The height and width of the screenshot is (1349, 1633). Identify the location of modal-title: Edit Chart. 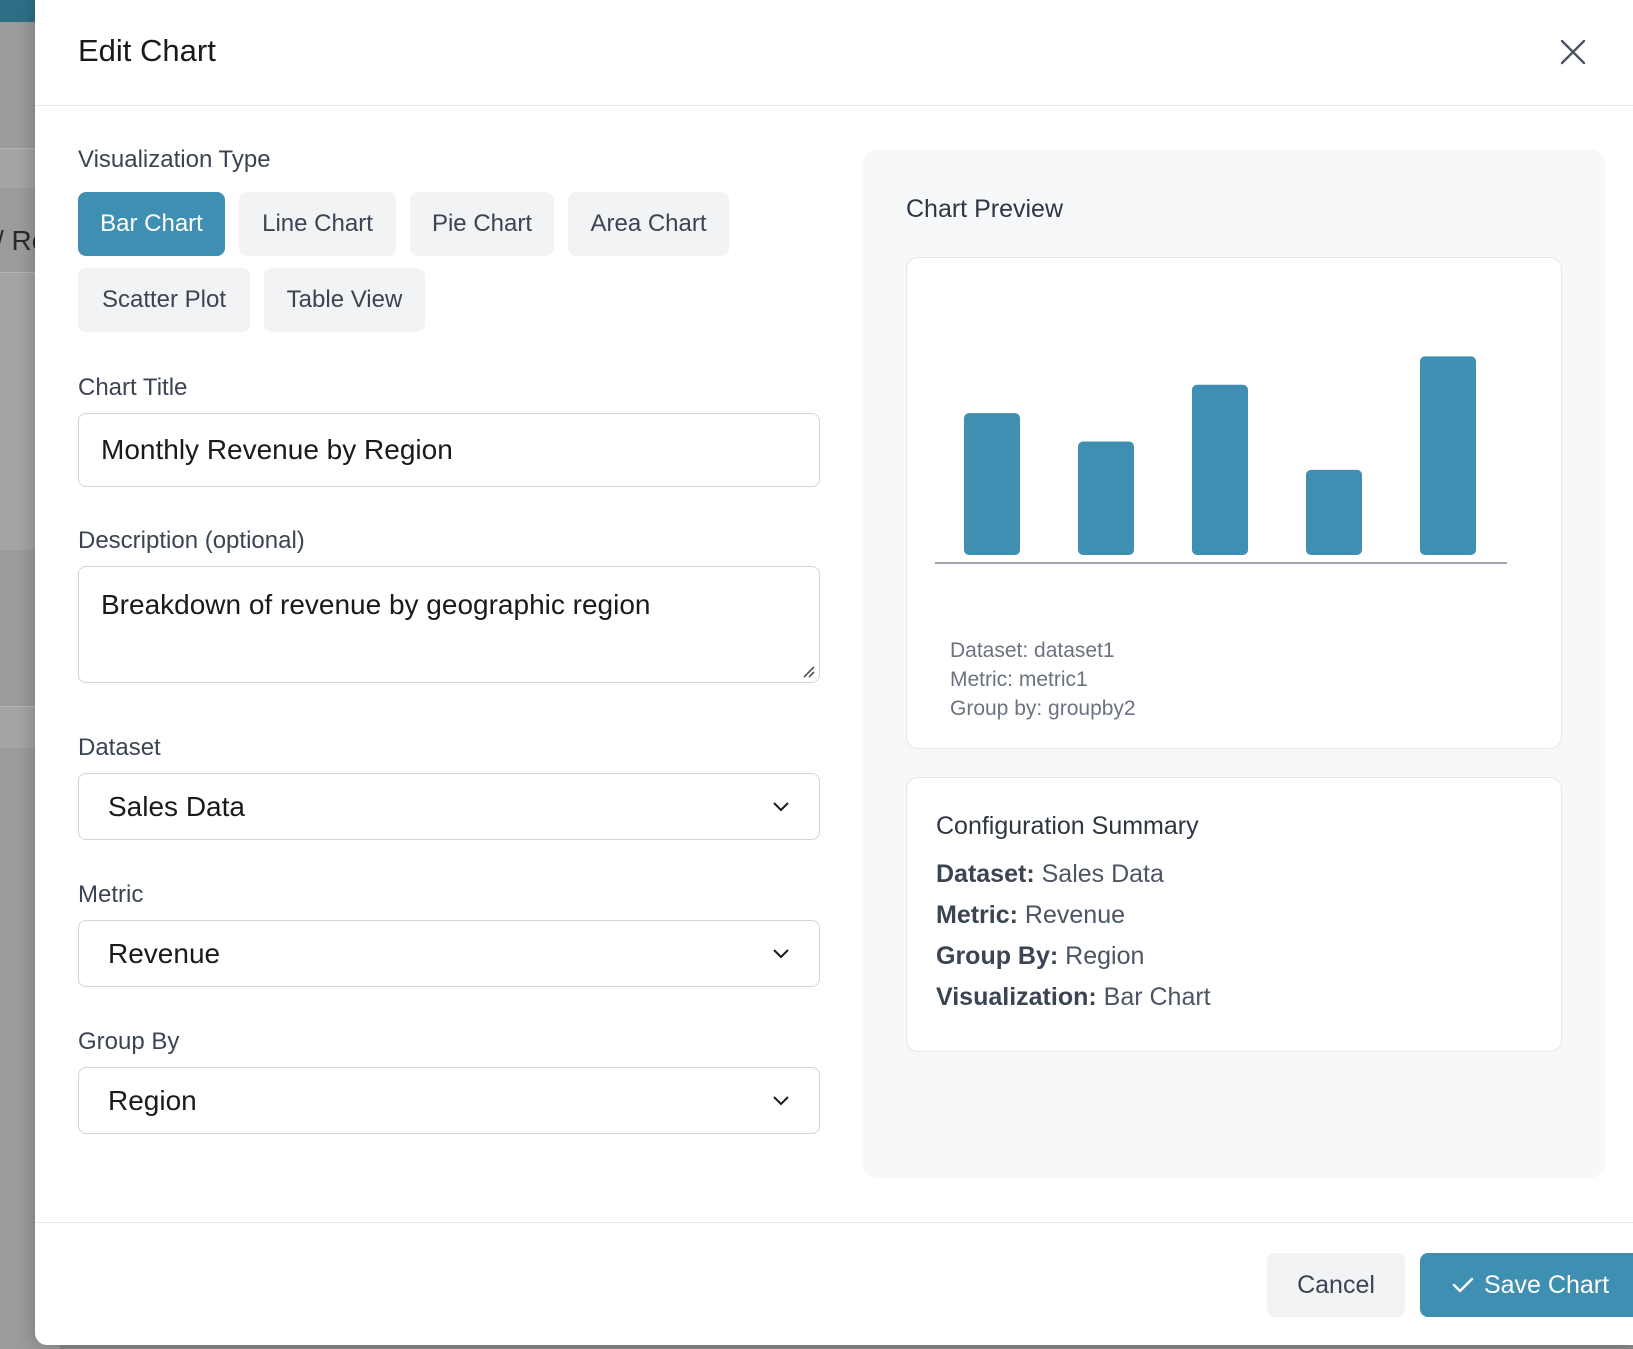
(147, 50).